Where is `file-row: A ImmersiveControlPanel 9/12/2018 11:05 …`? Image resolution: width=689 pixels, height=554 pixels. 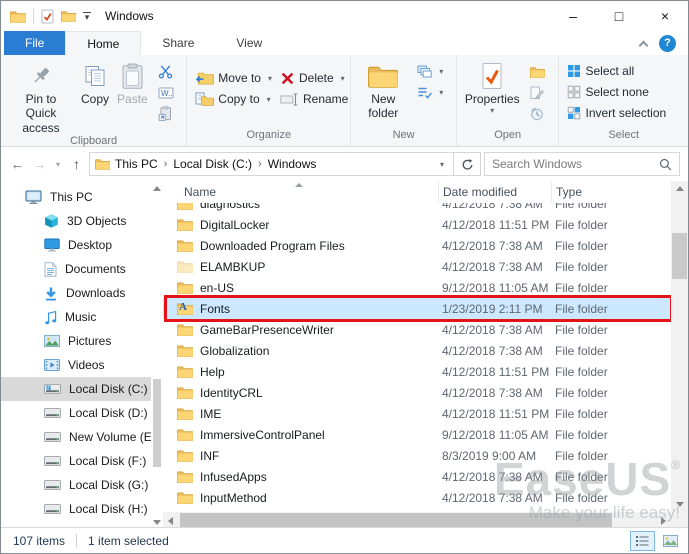 file-row: A ImmersiveControlPanel 9/12/2018 11:05 … is located at coordinates (417, 434).